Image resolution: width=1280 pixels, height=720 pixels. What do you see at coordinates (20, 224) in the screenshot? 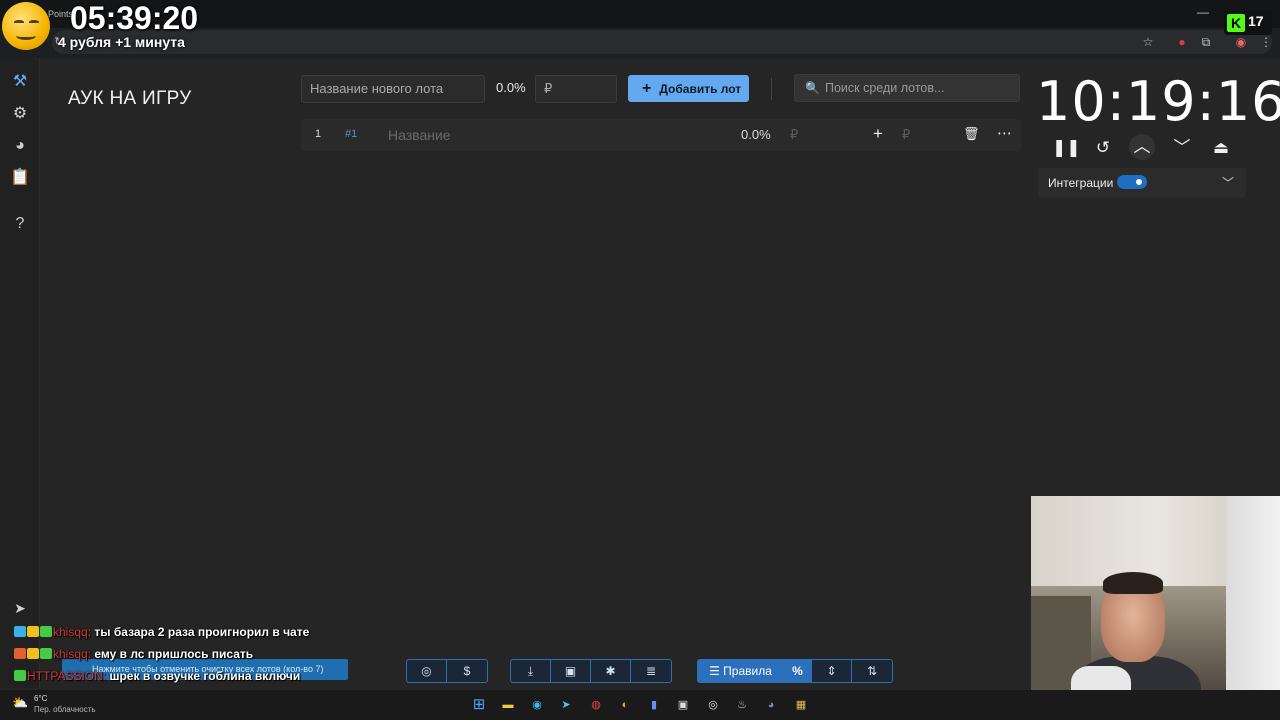
I see `help-question-icon: ?` at bounding box center [20, 224].